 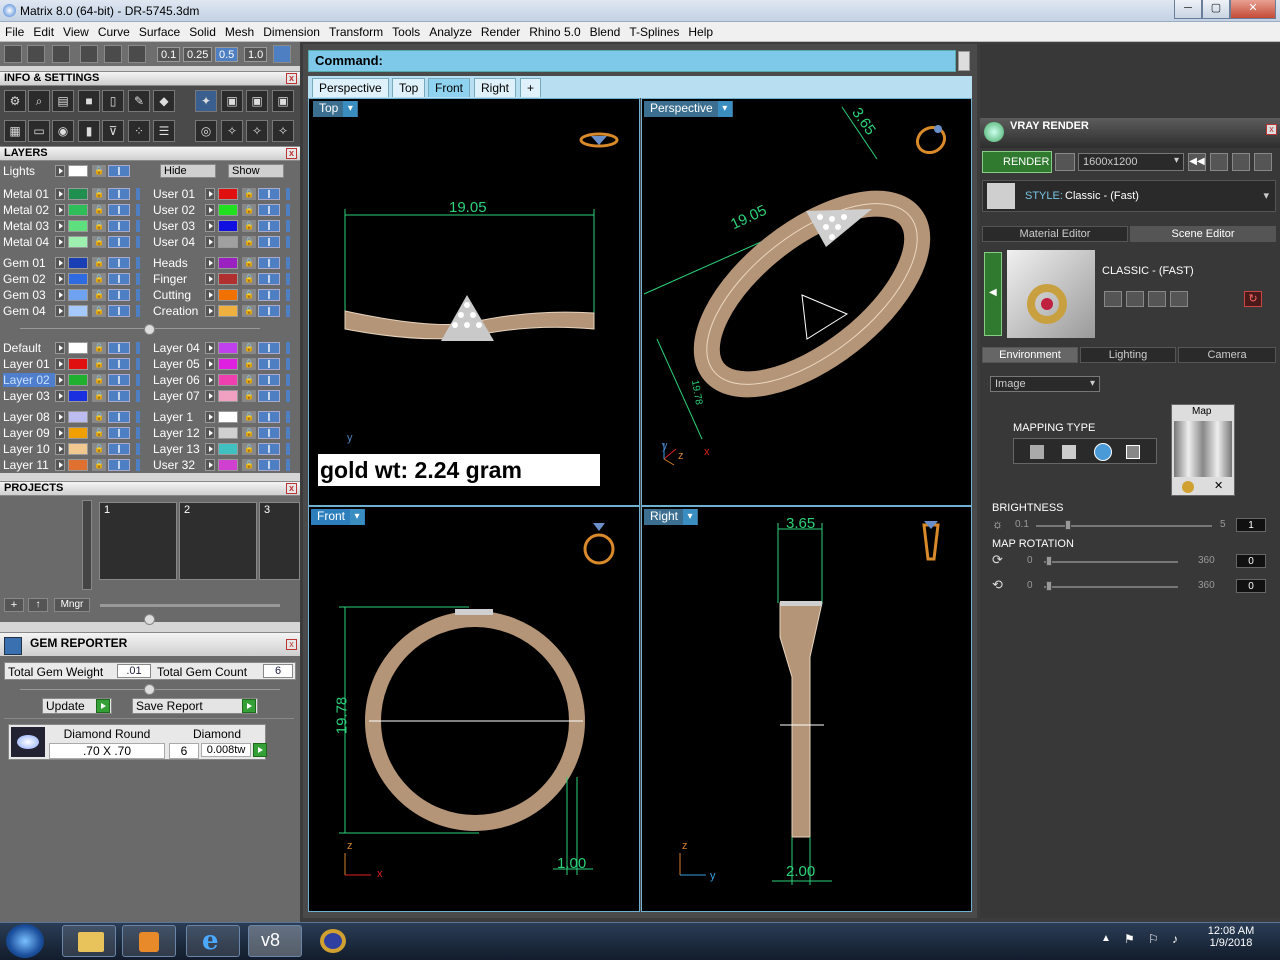 What do you see at coordinates (232, 131) in the screenshot?
I see `gem-tool-icon: ✧` at bounding box center [232, 131].